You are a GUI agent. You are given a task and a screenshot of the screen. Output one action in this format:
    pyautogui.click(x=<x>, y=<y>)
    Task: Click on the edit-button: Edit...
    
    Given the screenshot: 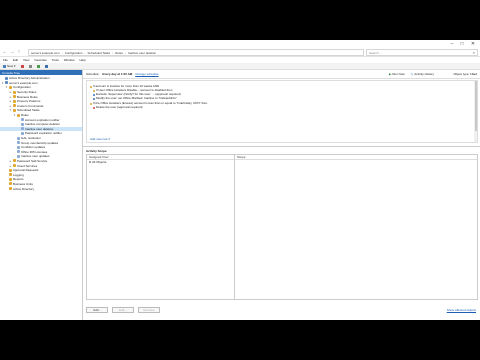 What is the action you would take?
    pyautogui.click(x=123, y=310)
    